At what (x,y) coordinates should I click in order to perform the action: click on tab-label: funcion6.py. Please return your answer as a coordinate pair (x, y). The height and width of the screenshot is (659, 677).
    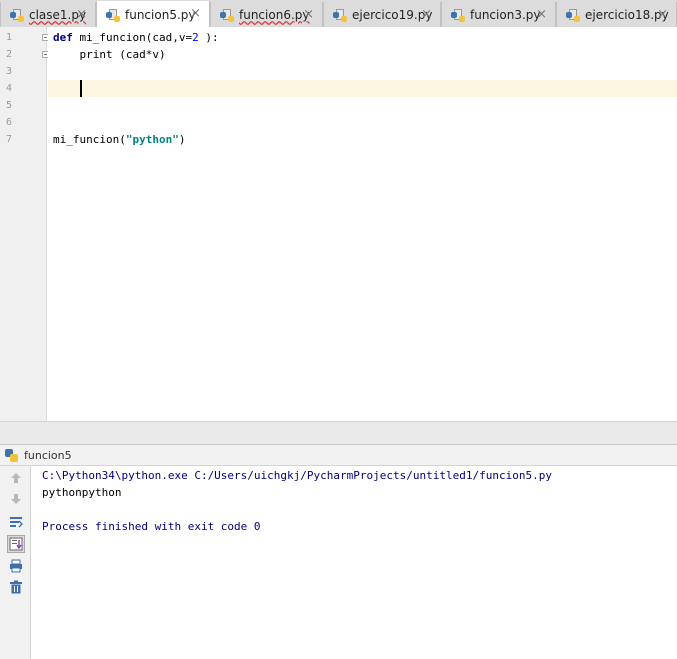
    Looking at the image, I should click on (274, 14).